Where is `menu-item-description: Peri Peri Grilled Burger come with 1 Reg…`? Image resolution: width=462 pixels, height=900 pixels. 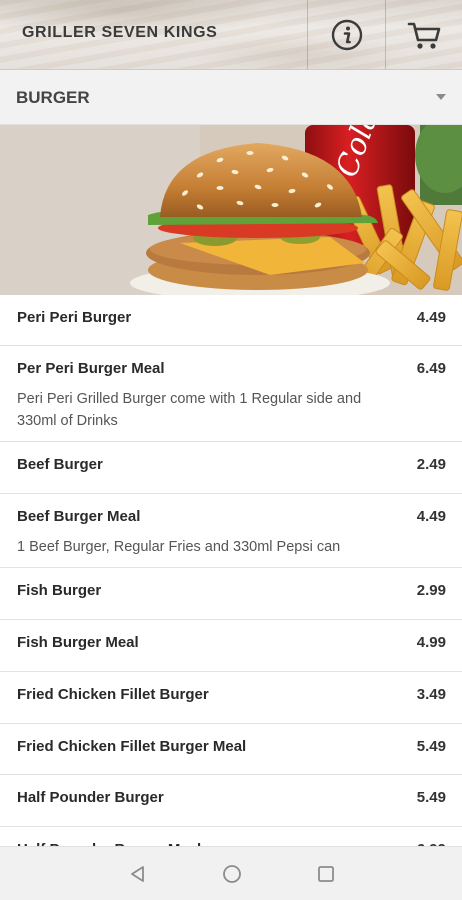
menu-item-description: Peri Peri Grilled Burger come with 1 Reg… is located at coordinates (189, 410).